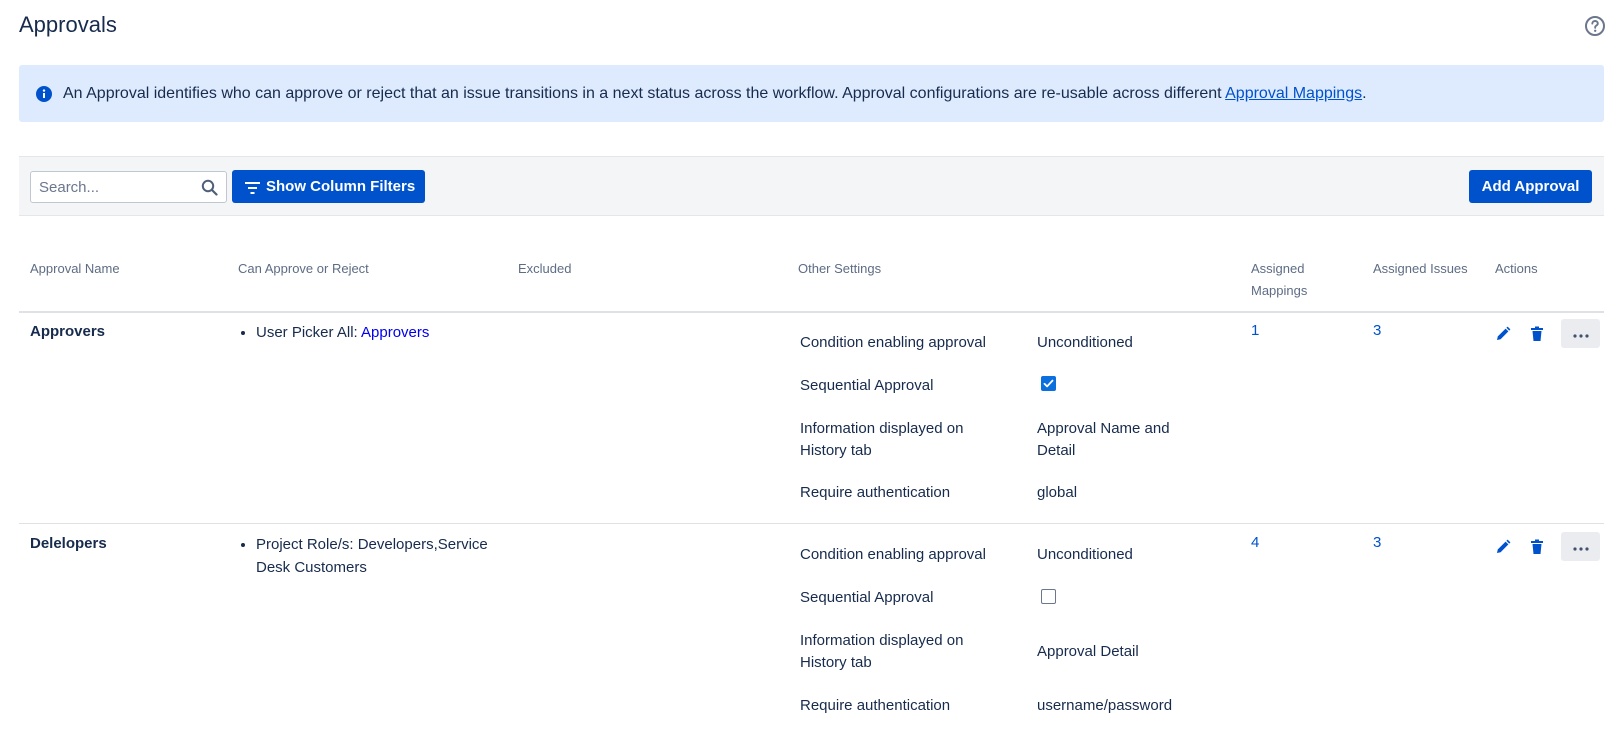 The image size is (1622, 732). Describe the element at coordinates (811, 523) in the screenshot. I see `row-divider` at that location.